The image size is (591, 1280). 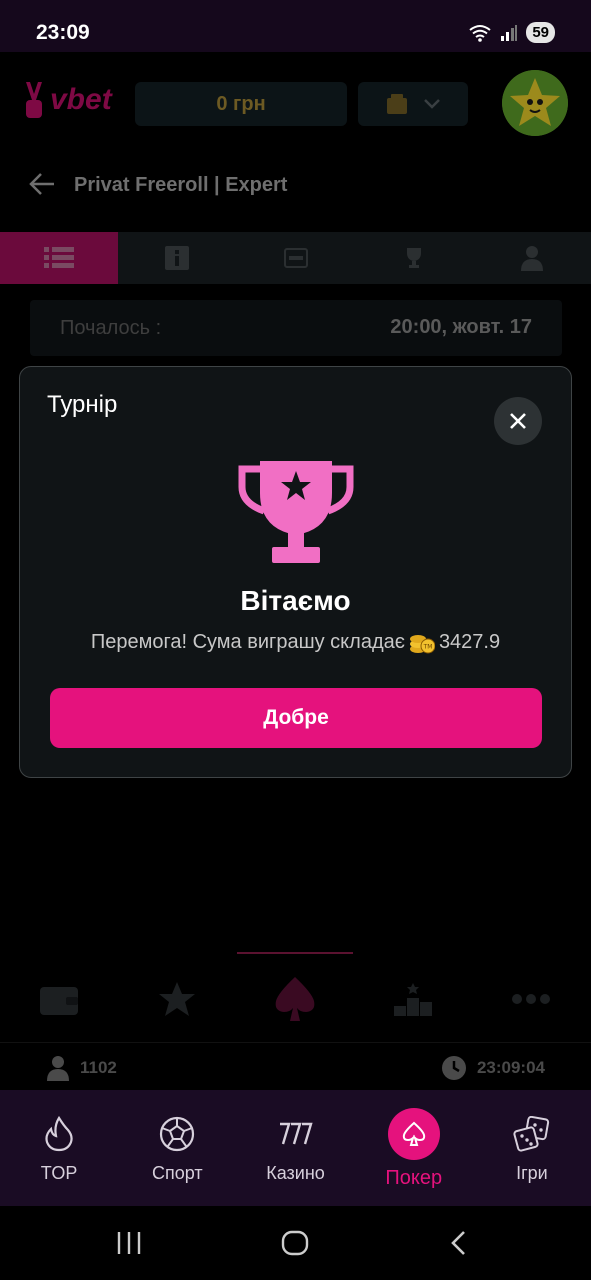 I want to click on tool-leaderboard, so click(x=413, y=999).